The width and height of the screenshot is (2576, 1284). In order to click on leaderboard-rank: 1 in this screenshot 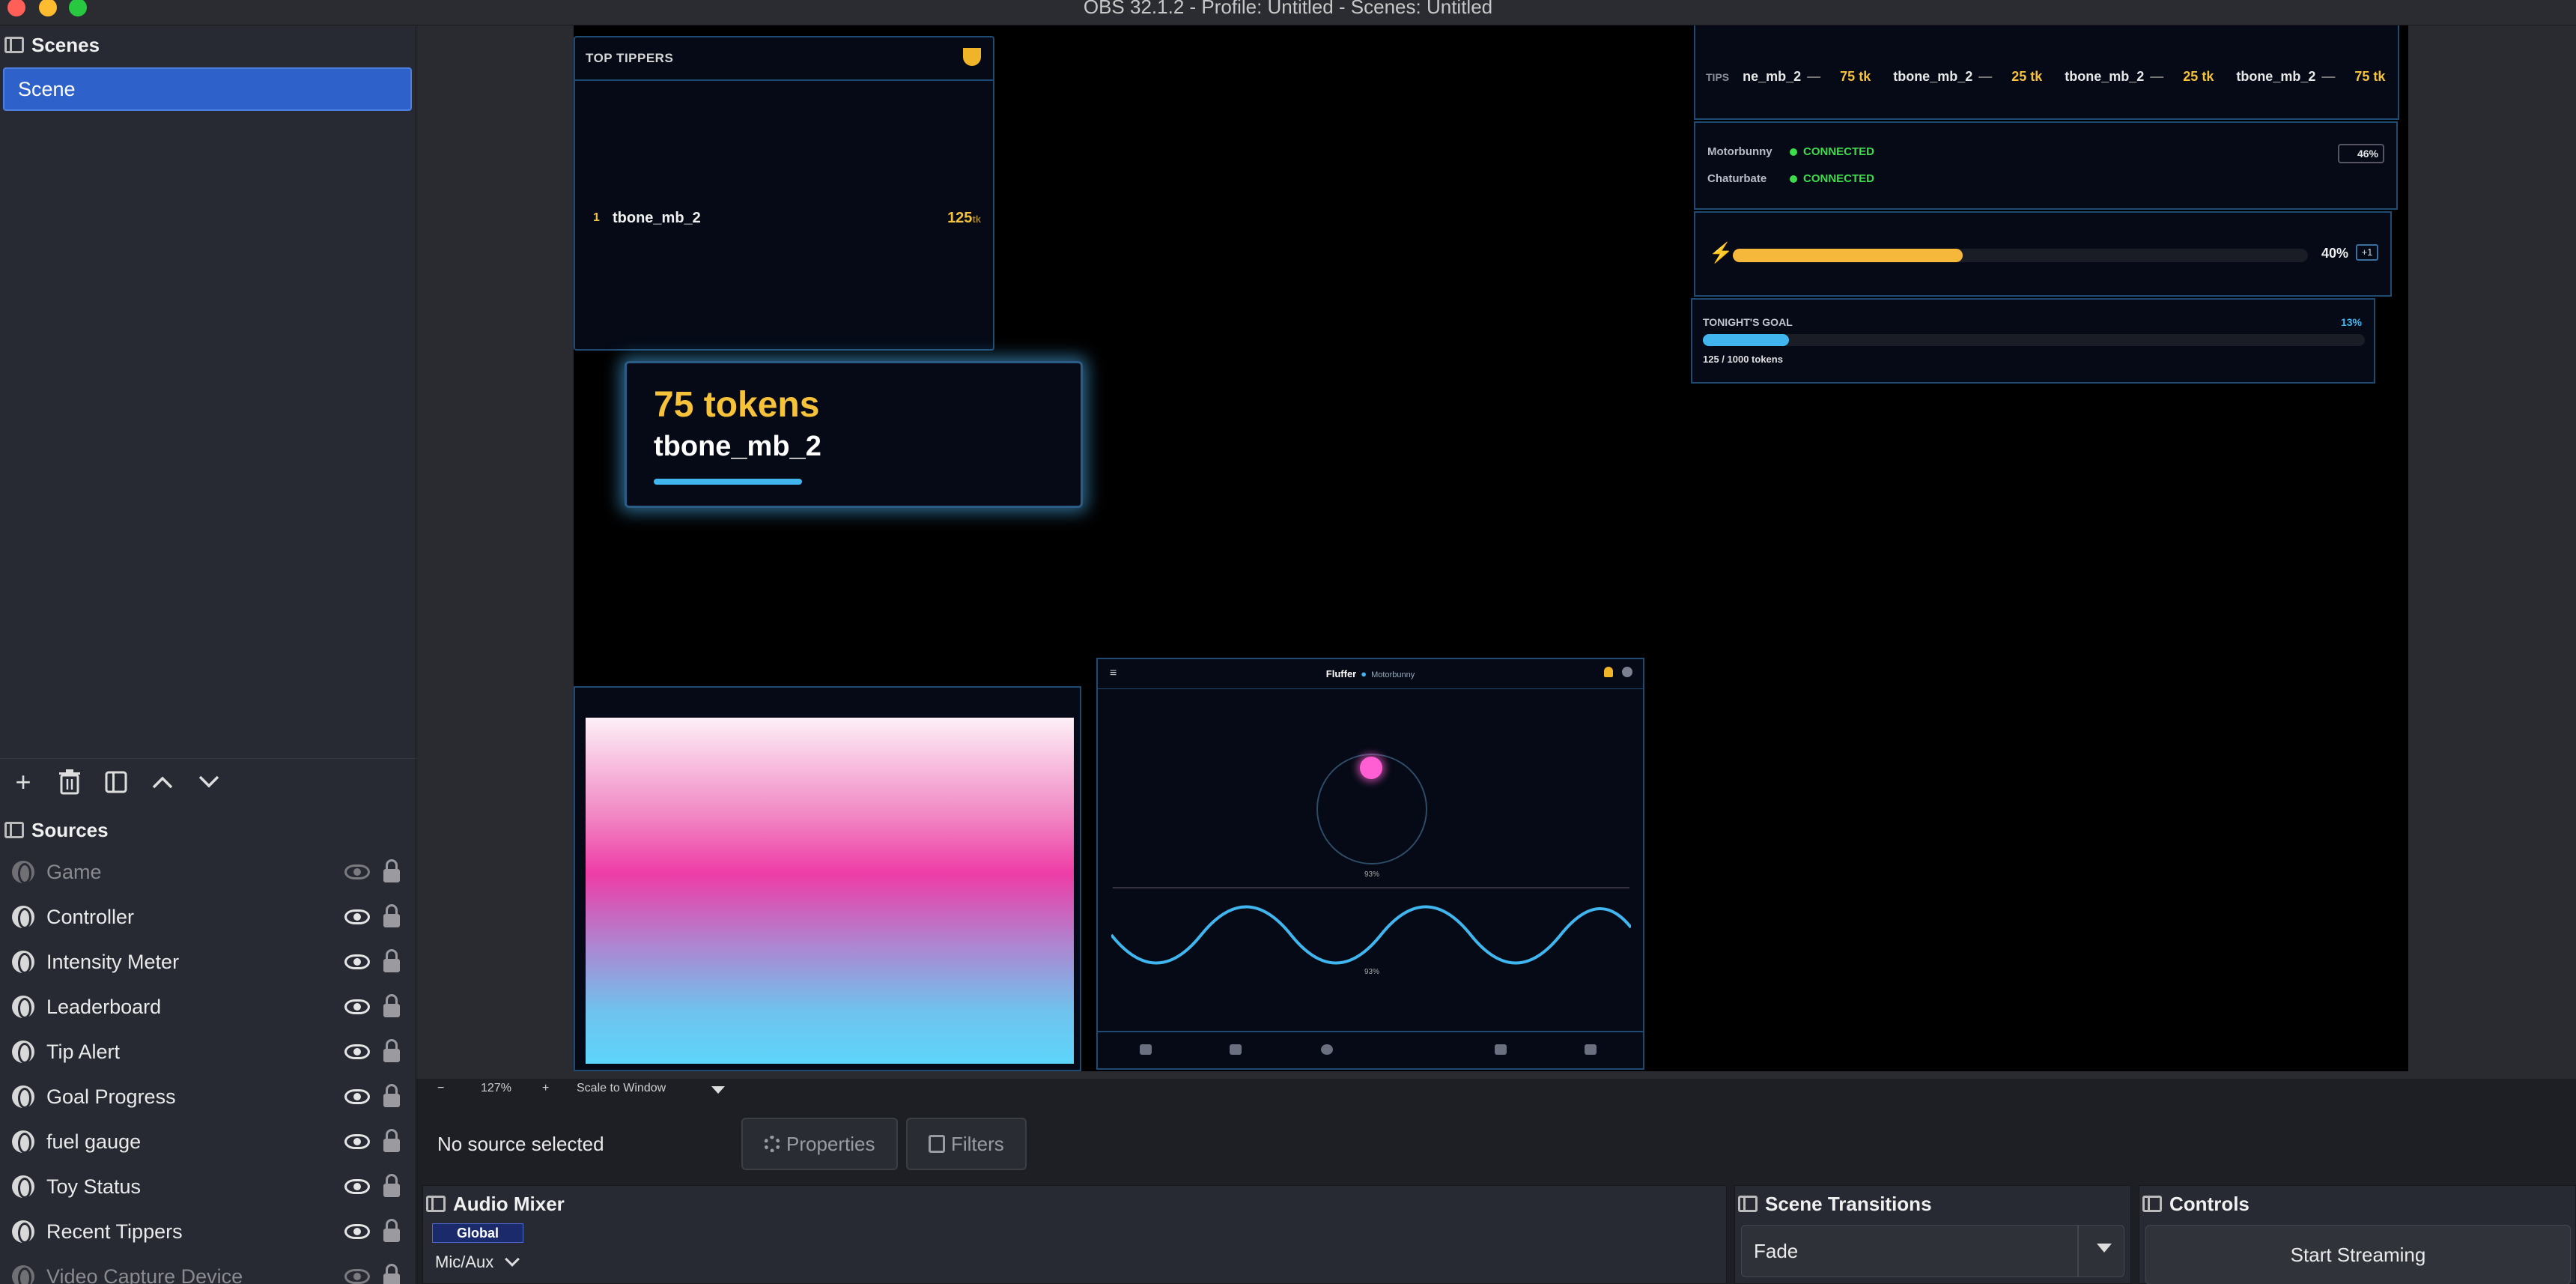, I will do `click(596, 218)`.